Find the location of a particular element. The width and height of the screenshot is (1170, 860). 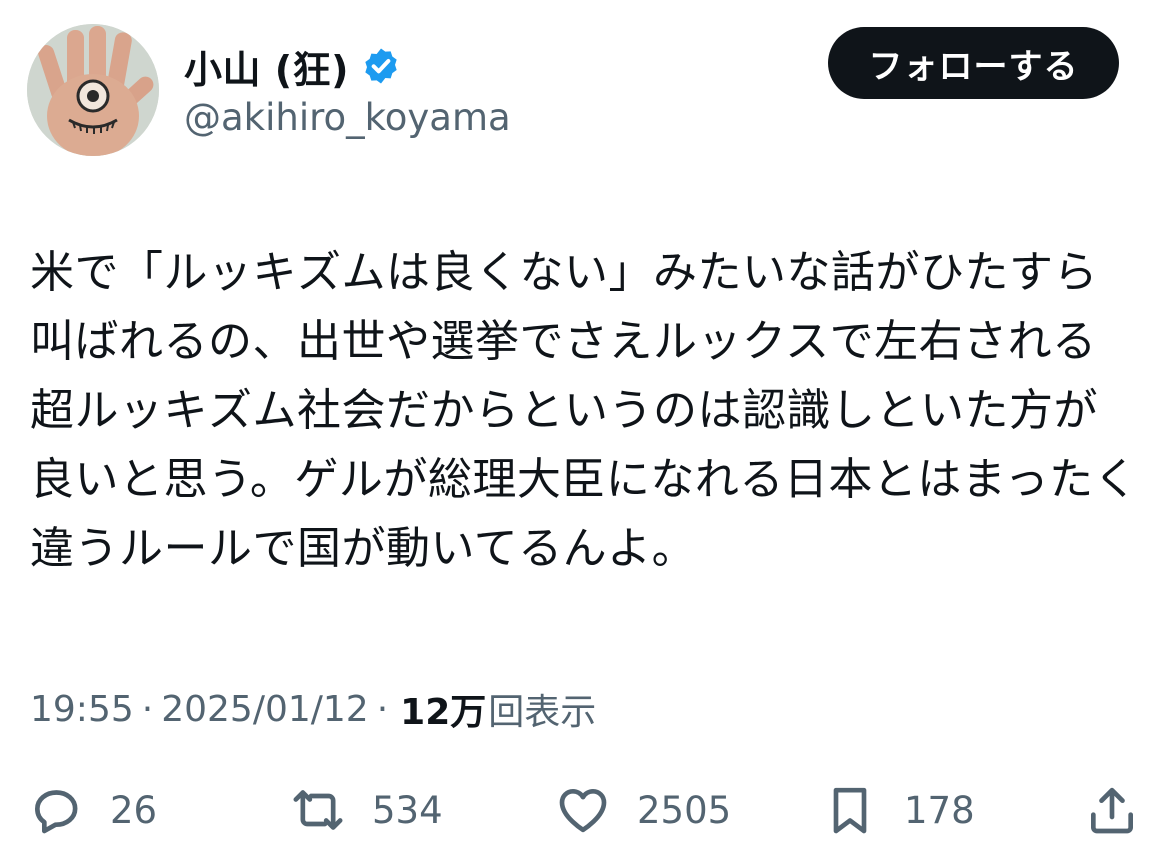

action-bar: 26 534 2505 178 is located at coordinates (585, 810).